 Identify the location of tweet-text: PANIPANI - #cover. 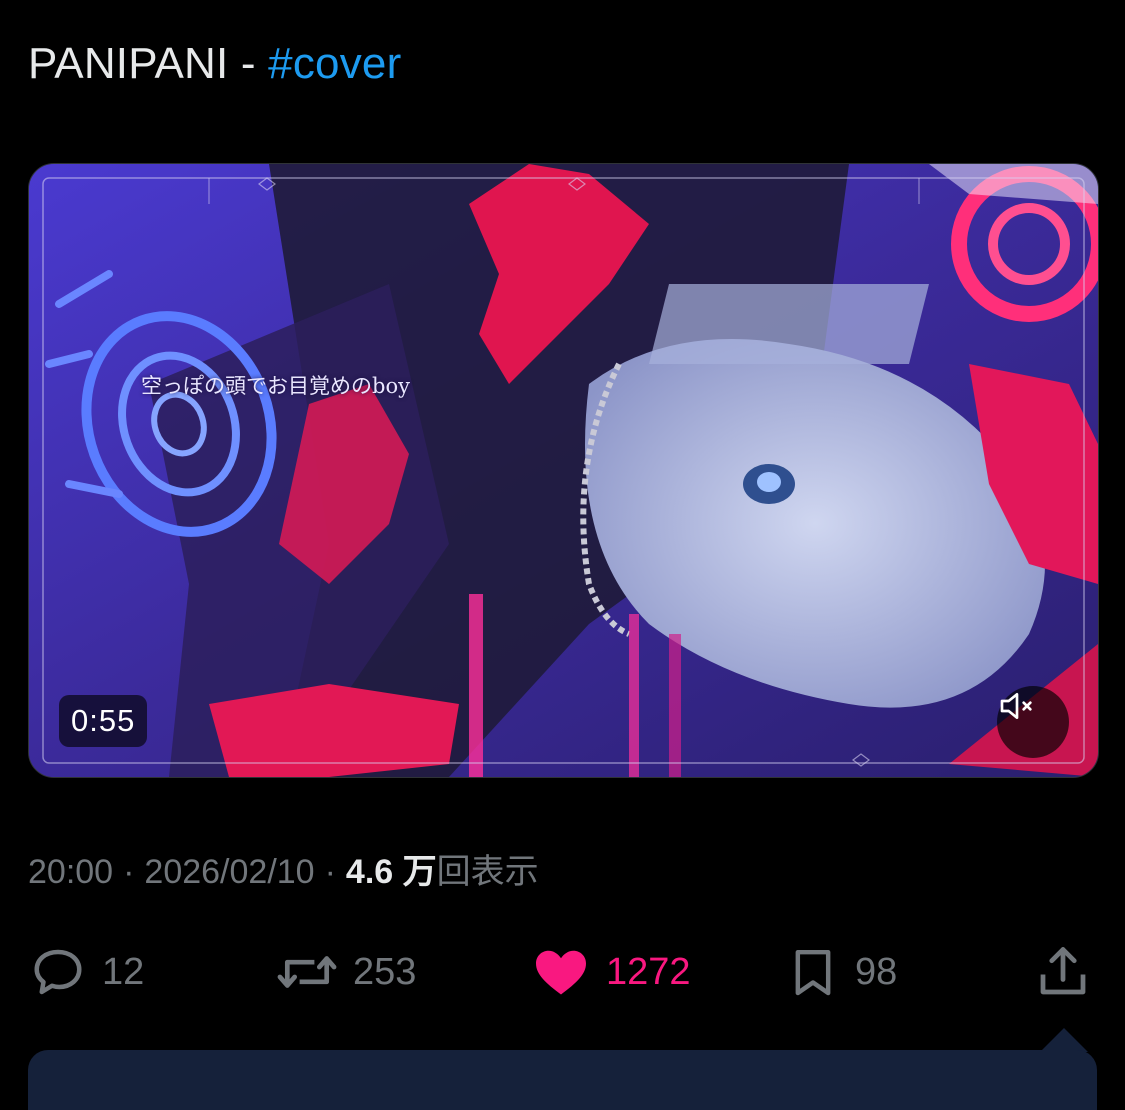
(214, 64).